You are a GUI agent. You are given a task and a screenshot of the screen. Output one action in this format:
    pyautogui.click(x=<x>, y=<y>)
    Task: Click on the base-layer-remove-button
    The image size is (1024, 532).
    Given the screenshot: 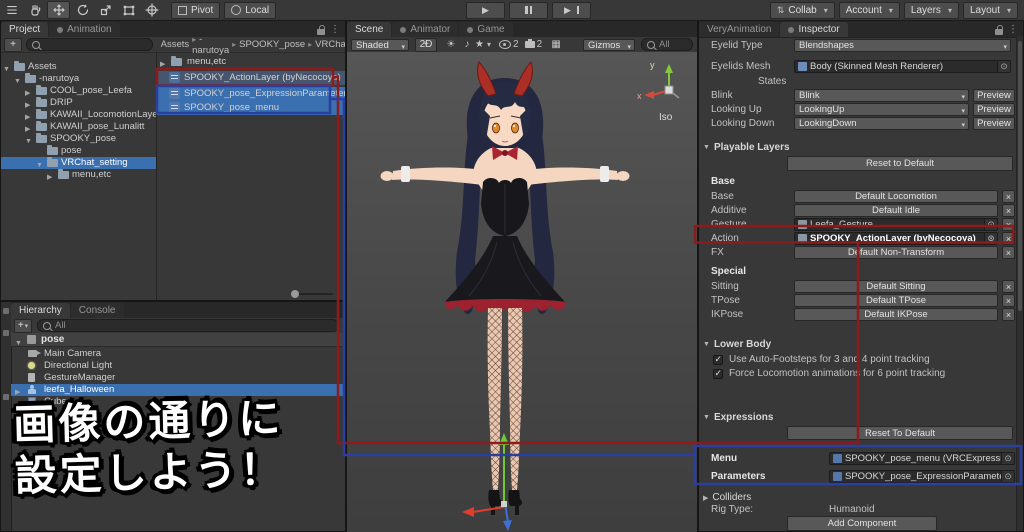 What is the action you would take?
    pyautogui.click(x=1008, y=196)
    